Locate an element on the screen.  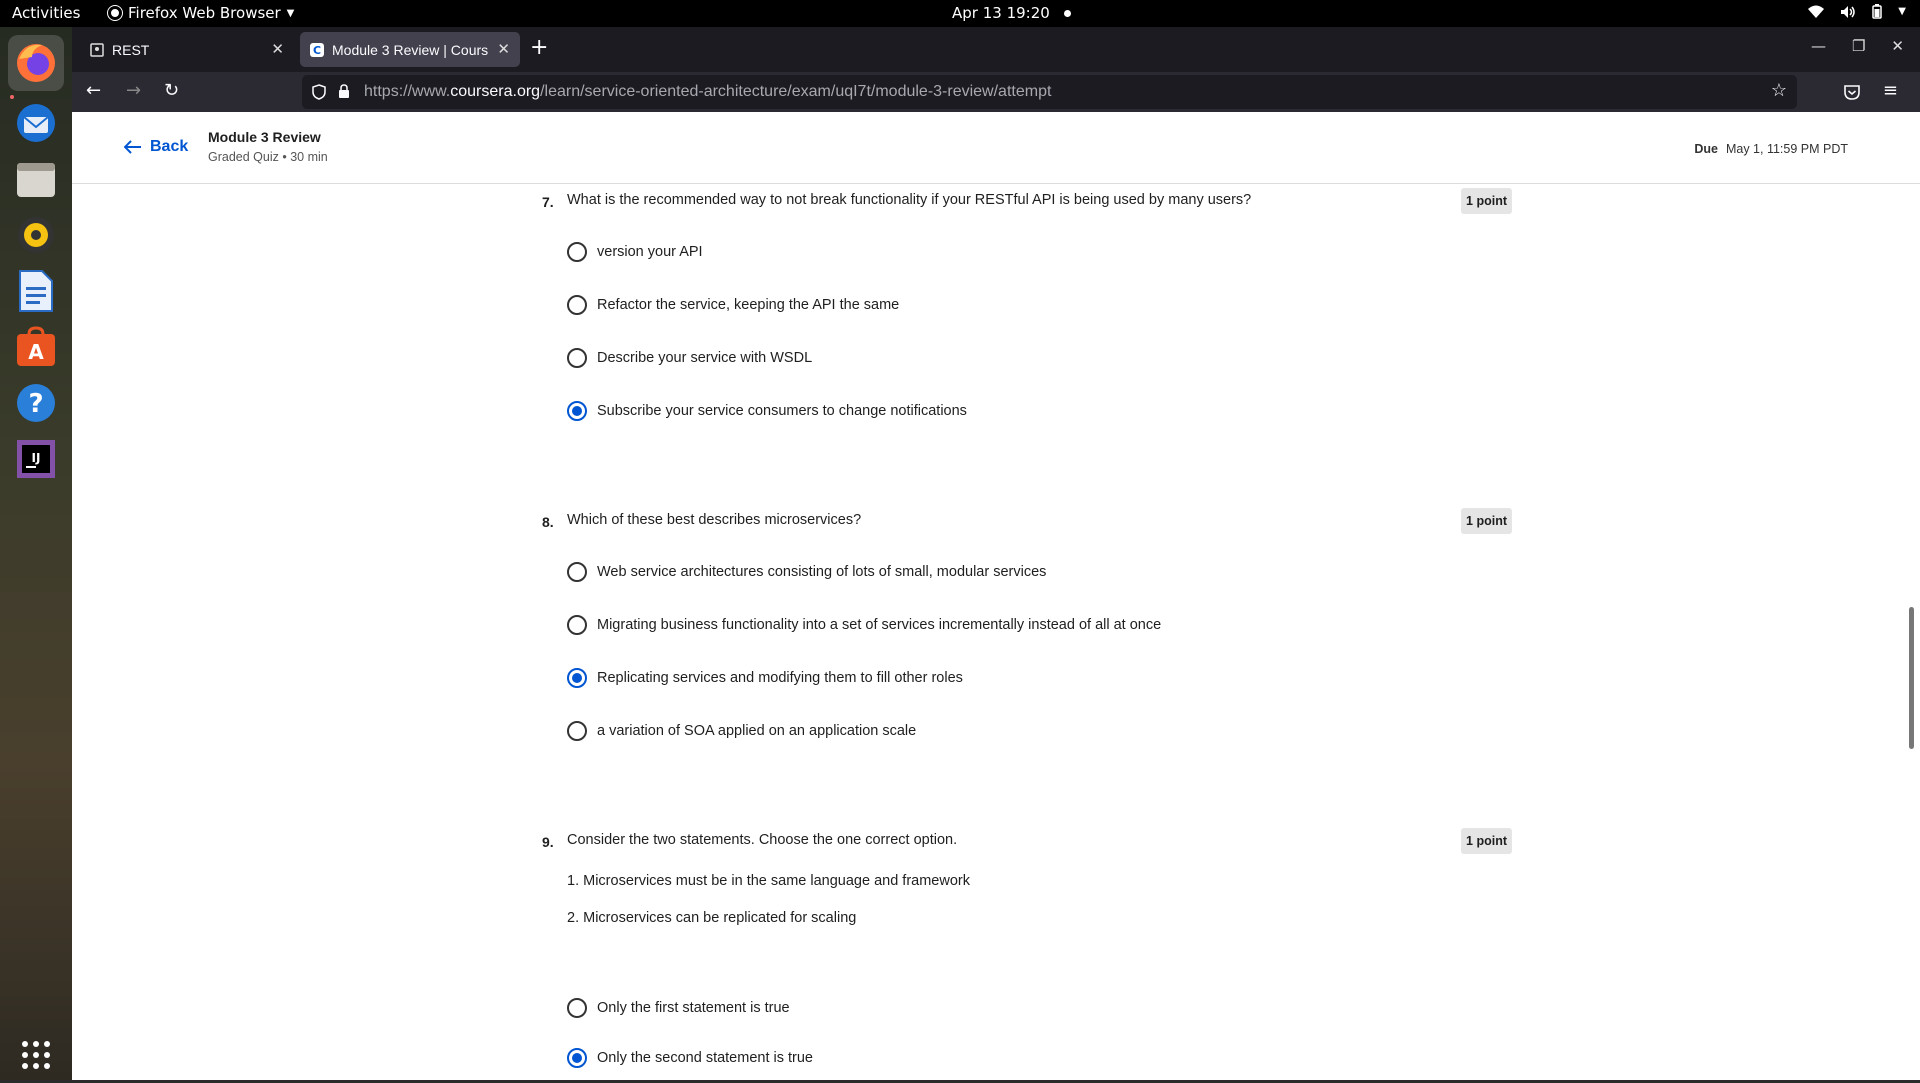
new-tab-button: + is located at coordinates (539, 47).